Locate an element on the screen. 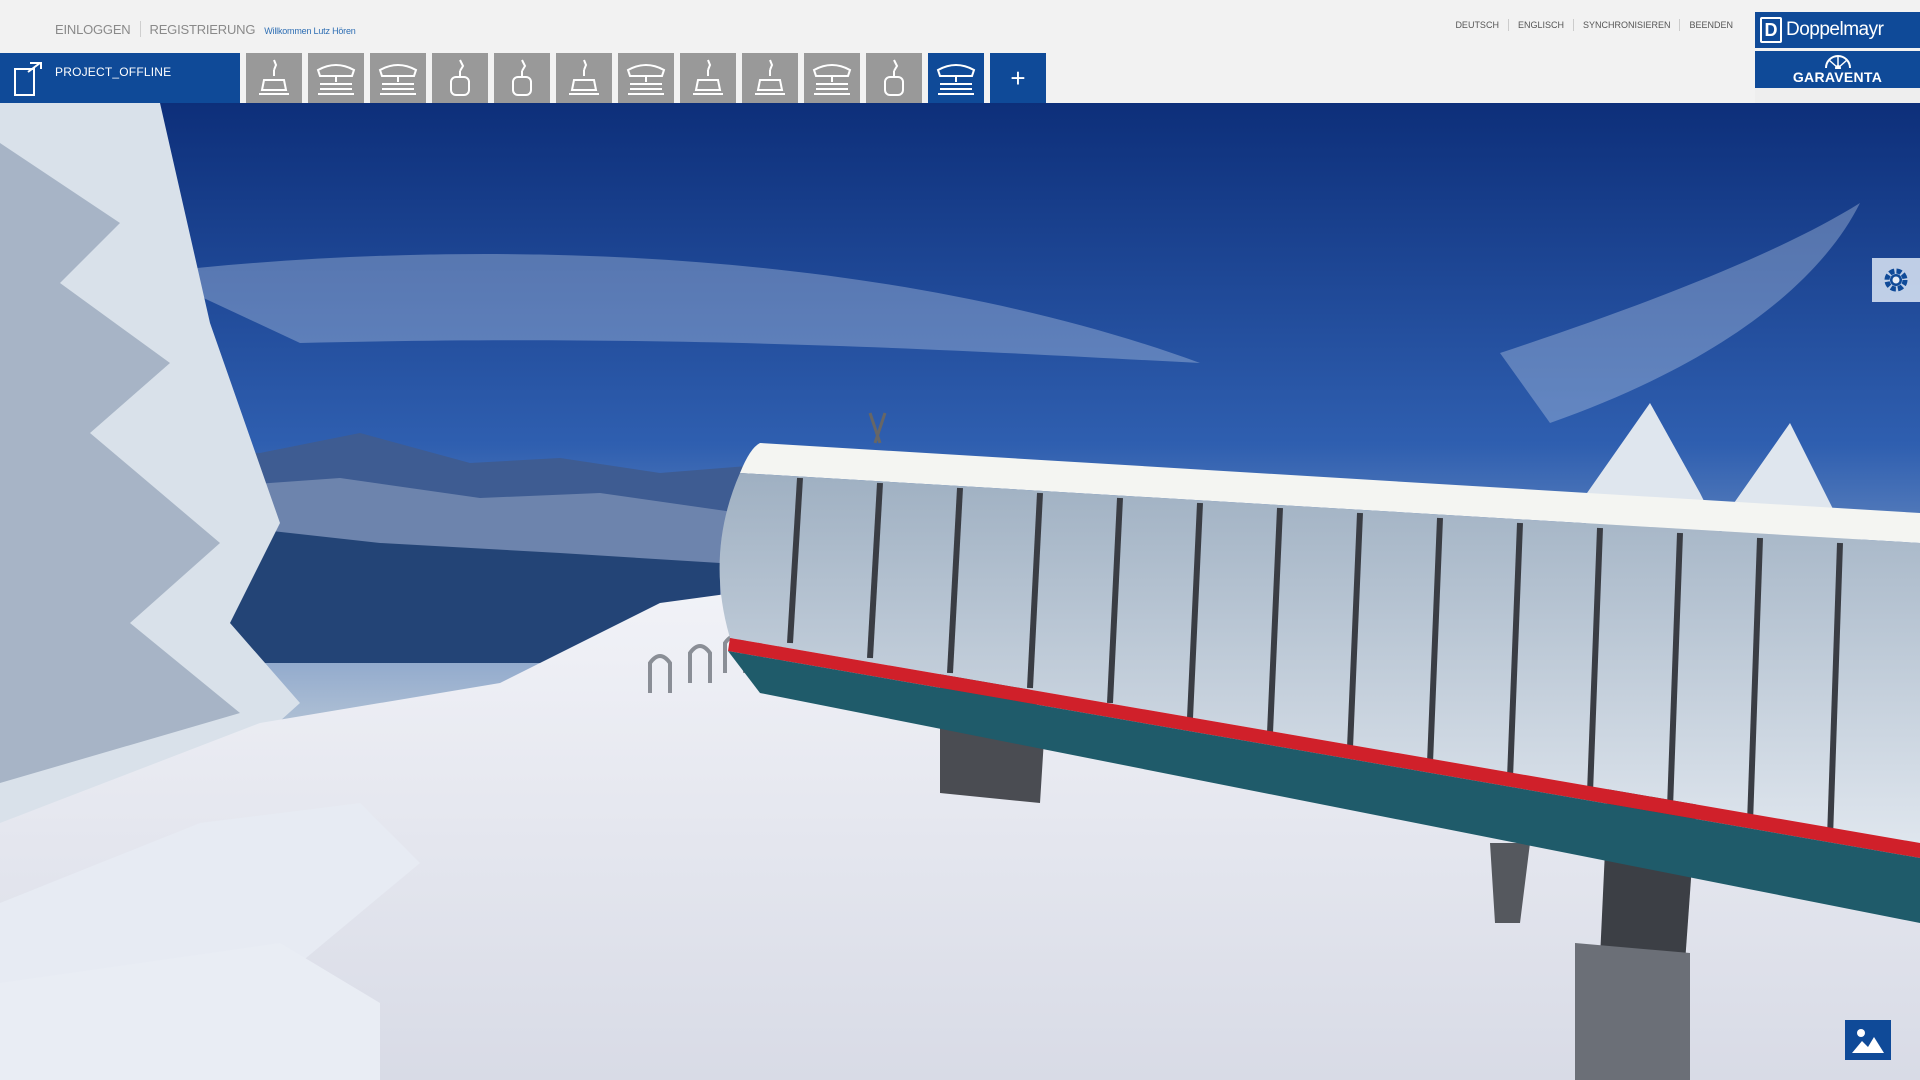  project-title: PROJECT_OFFLINE is located at coordinates (113, 72).